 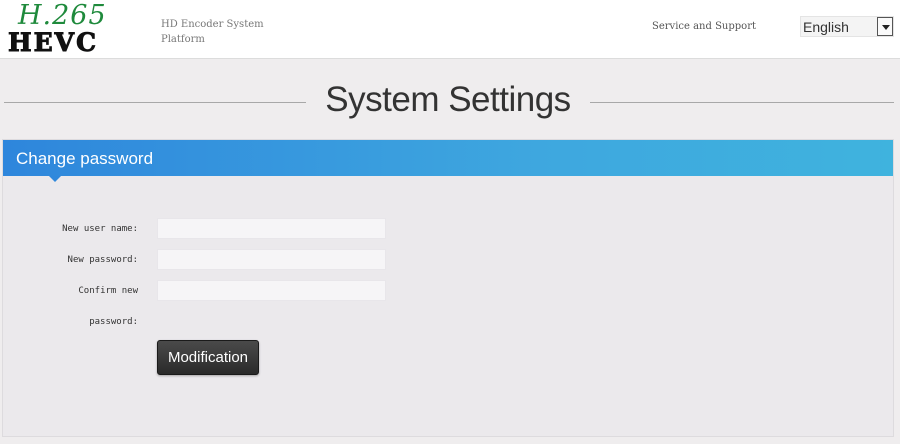 I want to click on new-username-label: New user name:, so click(x=100, y=229).